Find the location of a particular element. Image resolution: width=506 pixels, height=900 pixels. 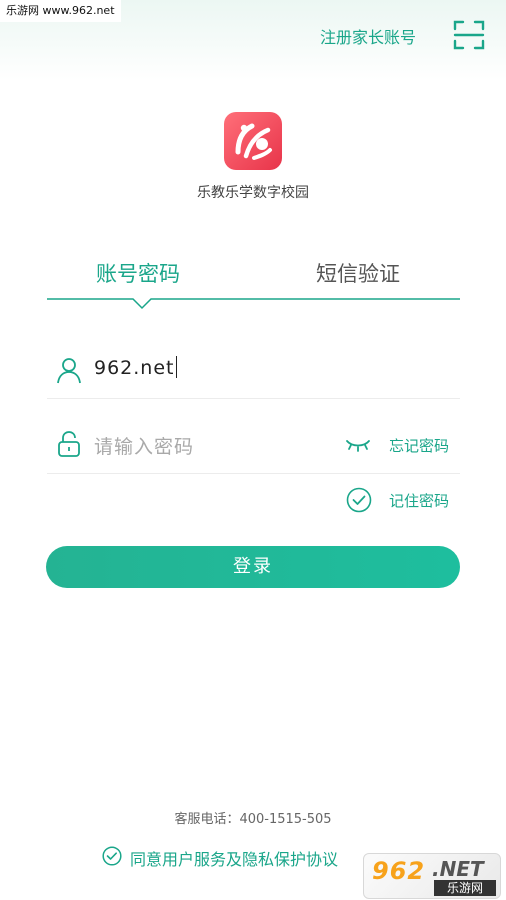

remember-password-checkbox is located at coordinates (359, 500).